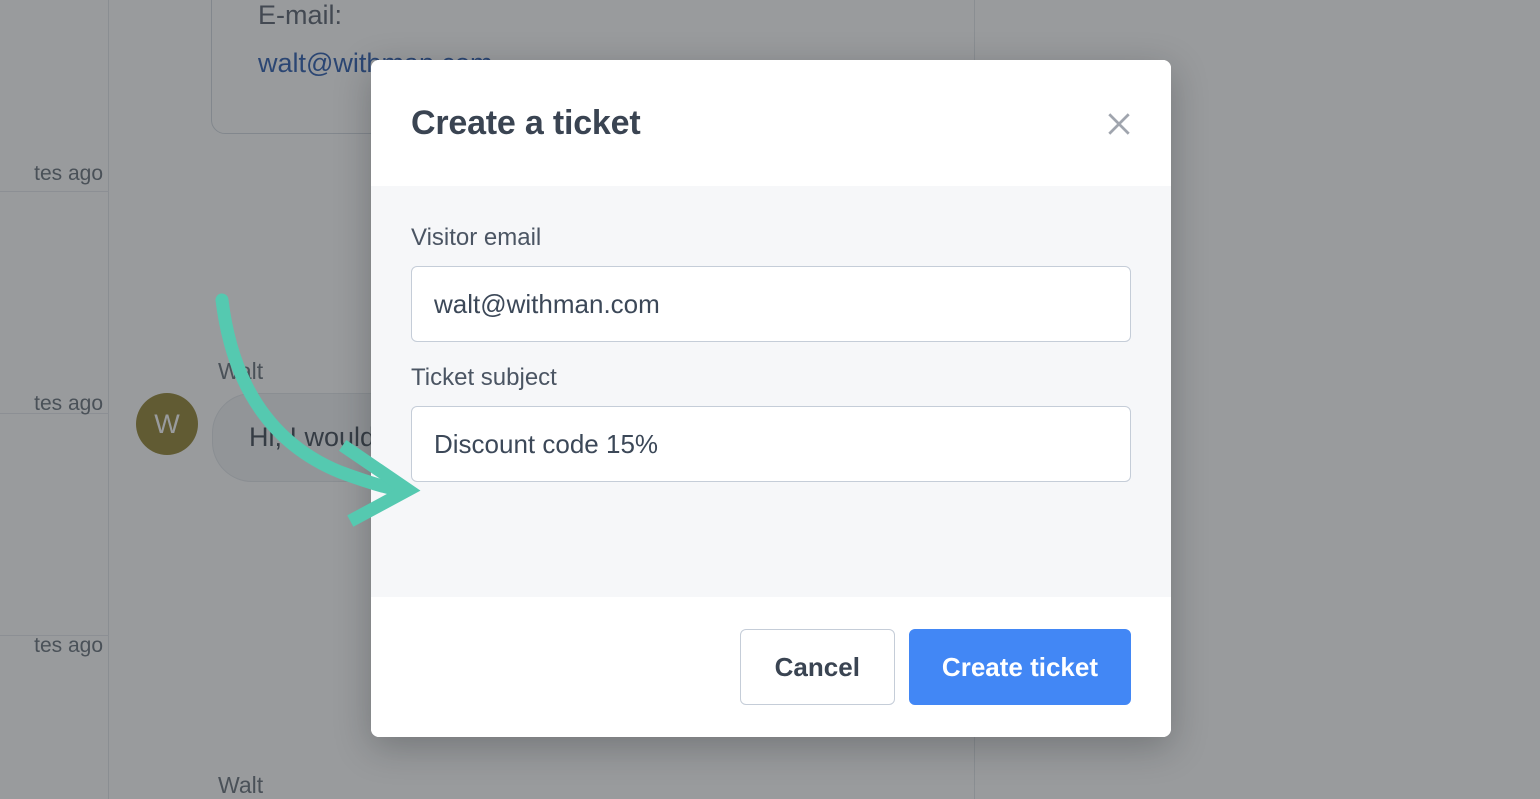  Describe the element at coordinates (54, 717) in the screenshot. I see `conversation-list-item` at that location.